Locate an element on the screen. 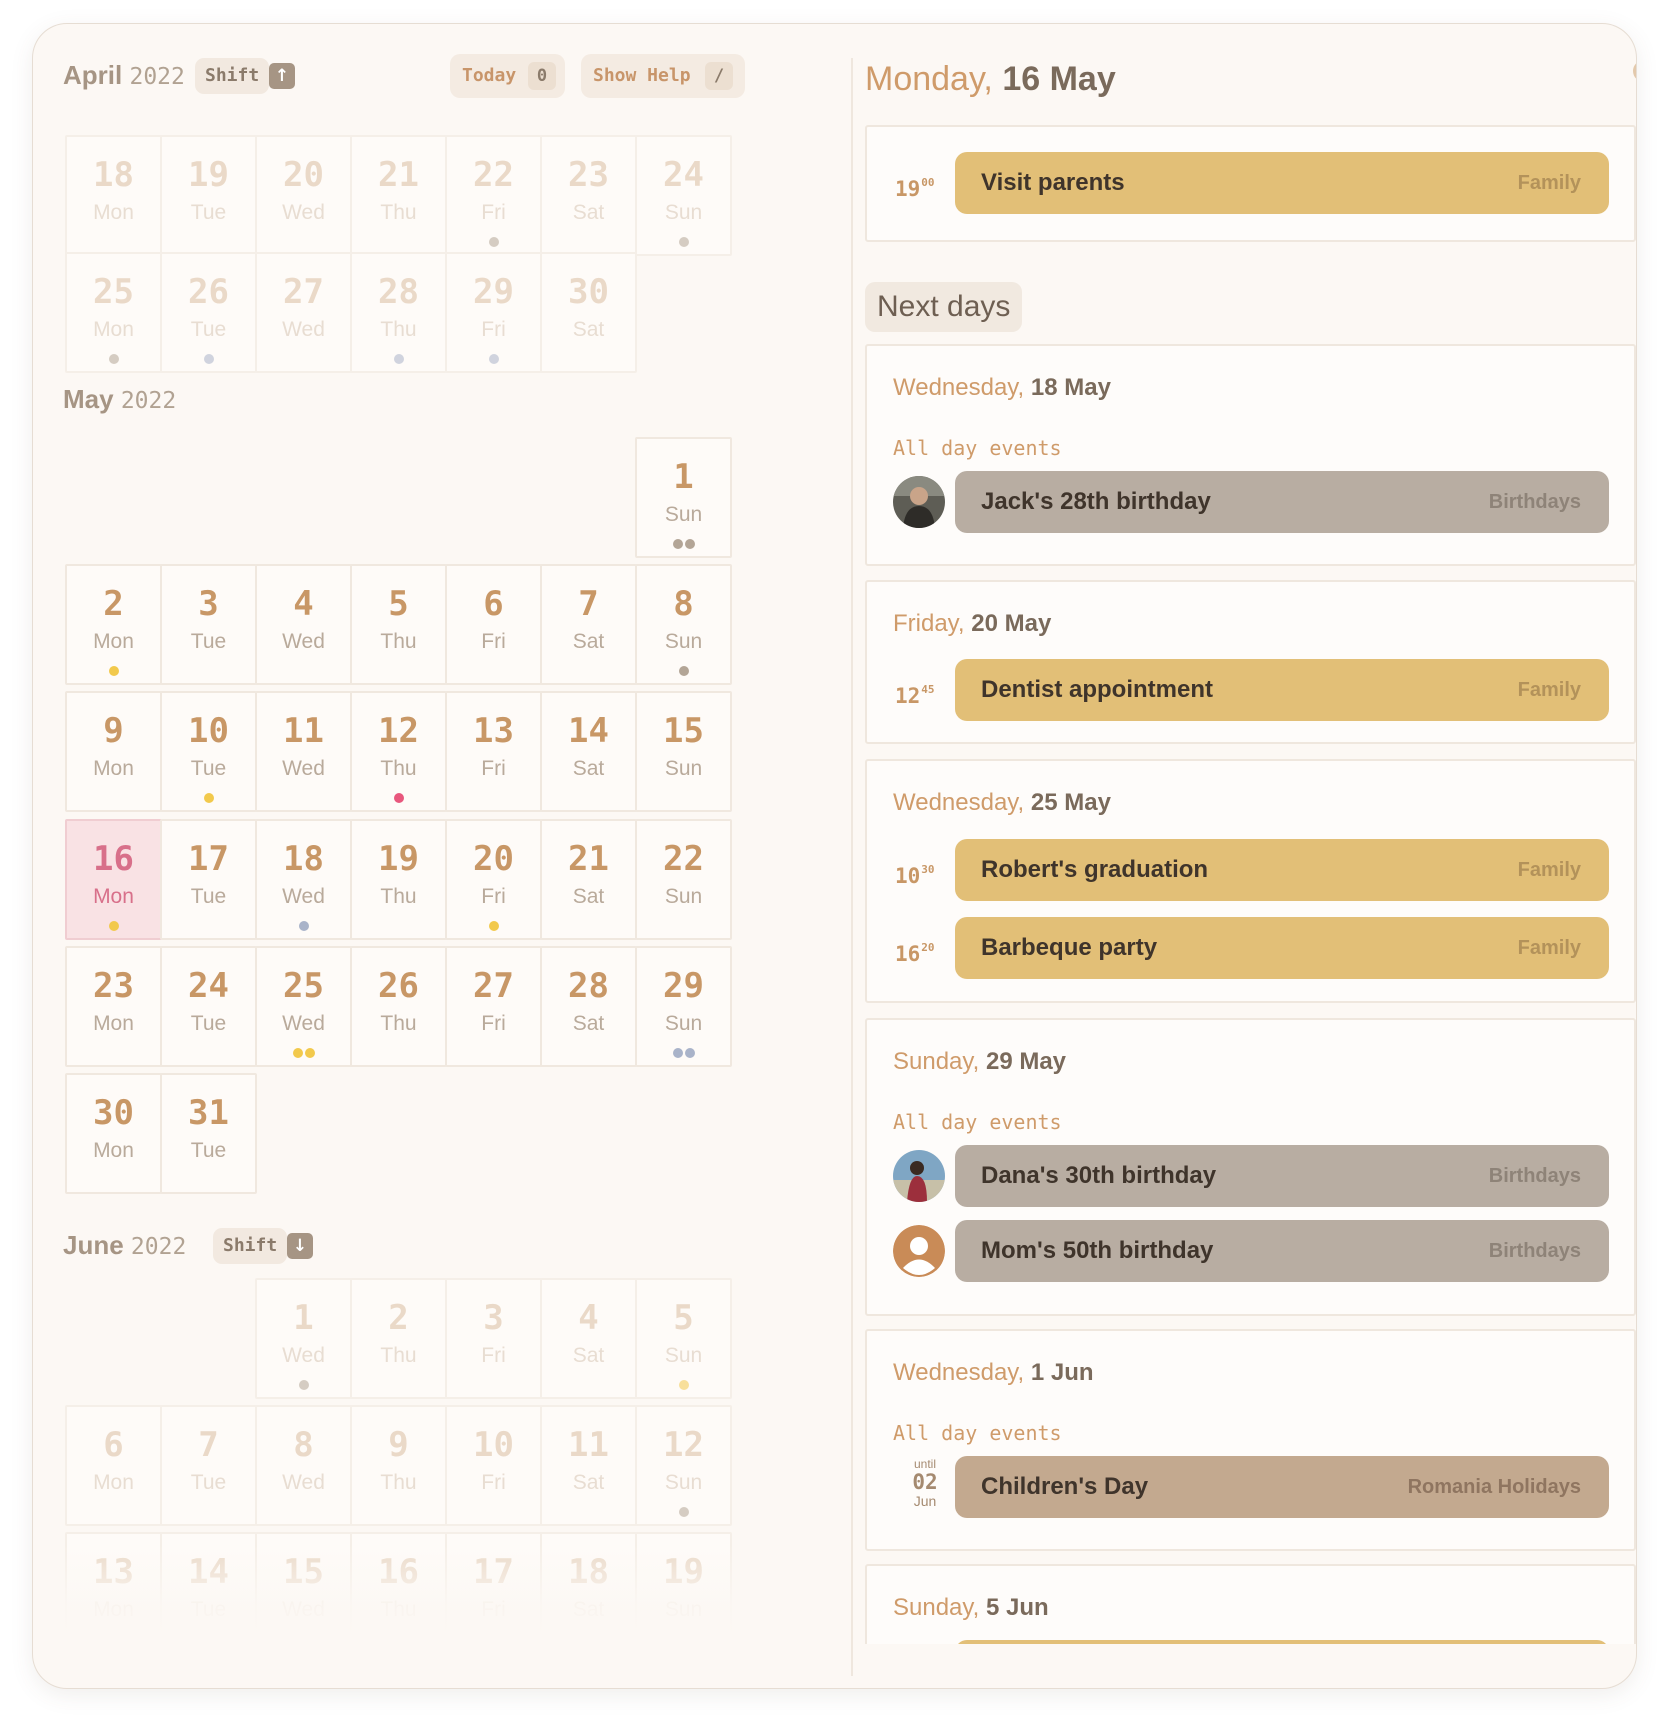  day-cell: 21 Thu is located at coordinates (398, 195).